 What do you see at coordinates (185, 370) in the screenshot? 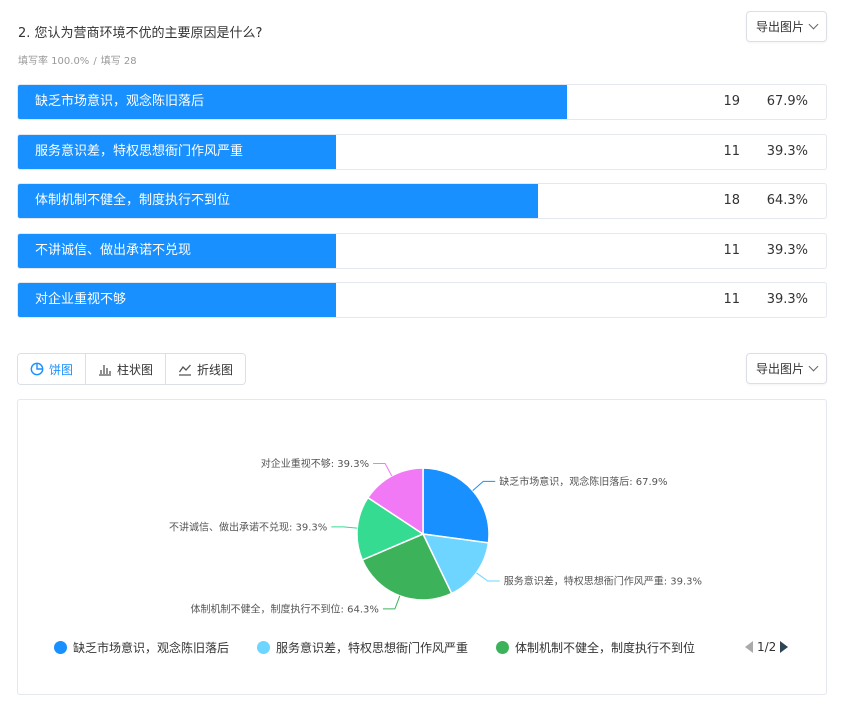
I see `line-chart-icon` at bounding box center [185, 370].